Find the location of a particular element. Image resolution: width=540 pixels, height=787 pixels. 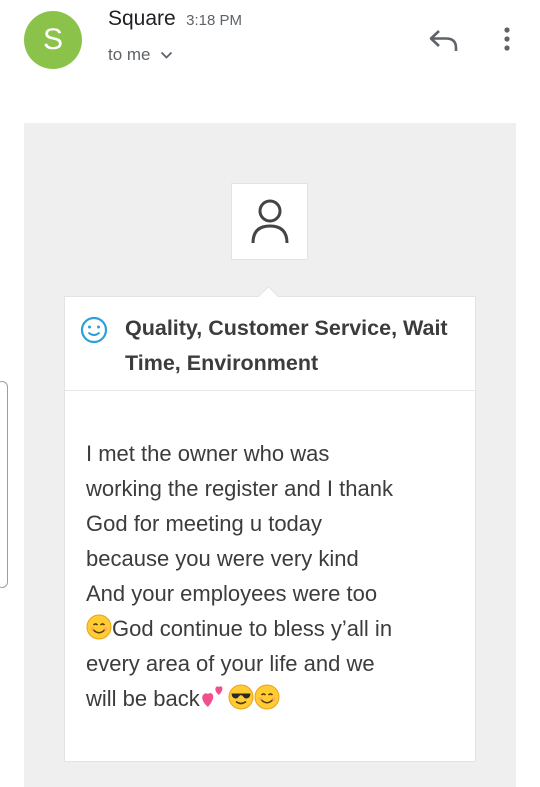

email-time: 3:18 PM is located at coordinates (214, 20).